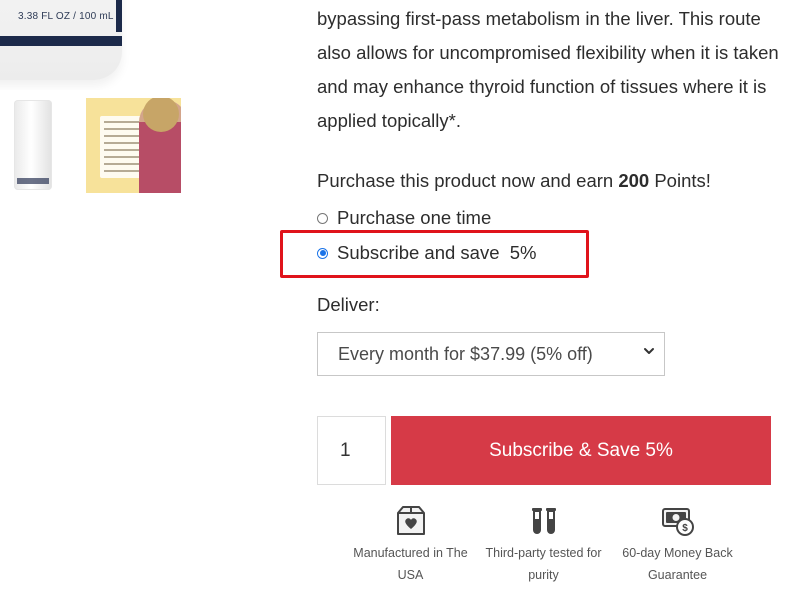 The image size is (807, 602). I want to click on bottle-band, so click(61, 41).